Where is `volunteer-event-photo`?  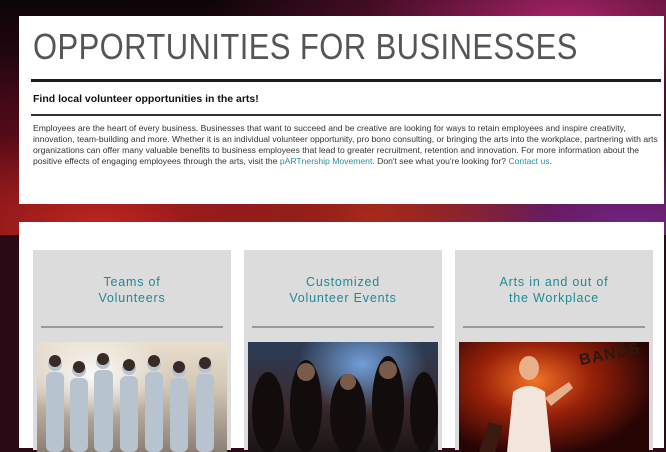
volunteer-event-photo is located at coordinates (343, 397).